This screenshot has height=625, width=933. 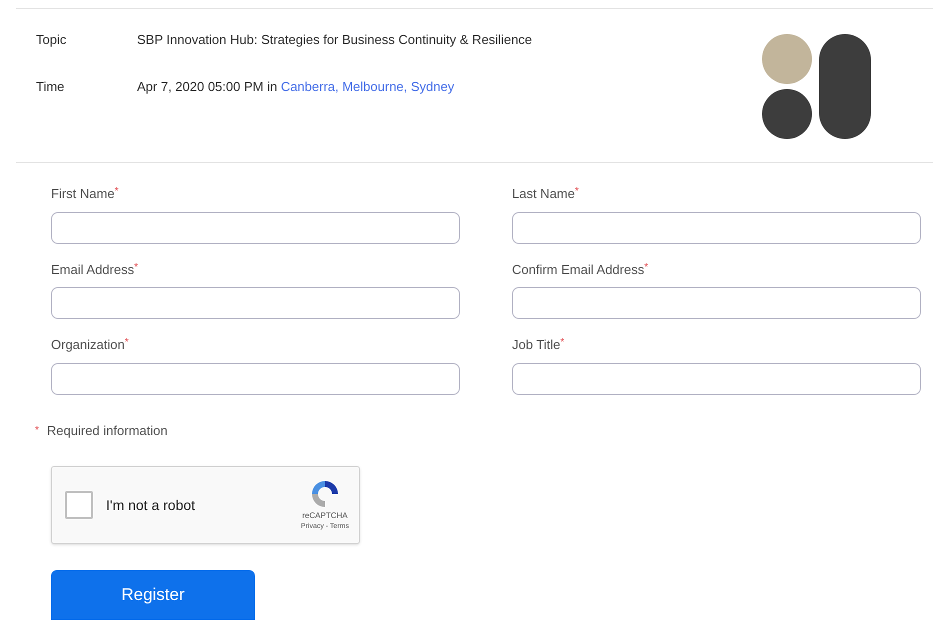 What do you see at coordinates (578, 269) in the screenshot?
I see `field-label: Confirm Email Address` at bounding box center [578, 269].